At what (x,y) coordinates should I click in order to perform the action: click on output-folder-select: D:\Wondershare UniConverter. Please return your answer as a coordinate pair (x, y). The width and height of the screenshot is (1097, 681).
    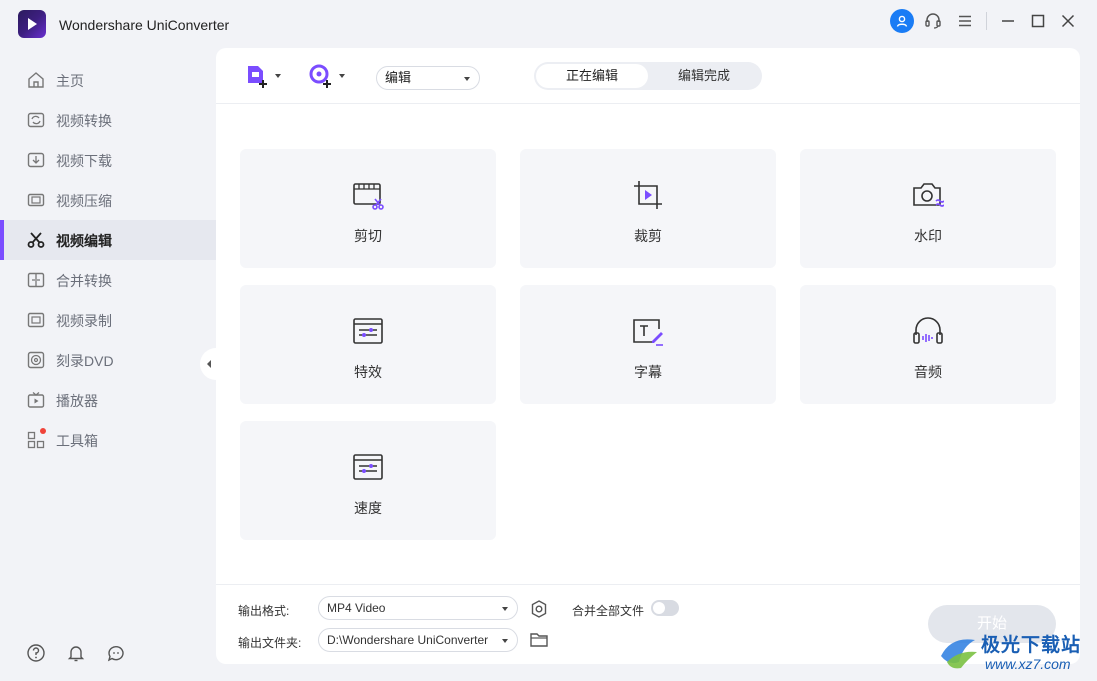
    Looking at the image, I should click on (418, 640).